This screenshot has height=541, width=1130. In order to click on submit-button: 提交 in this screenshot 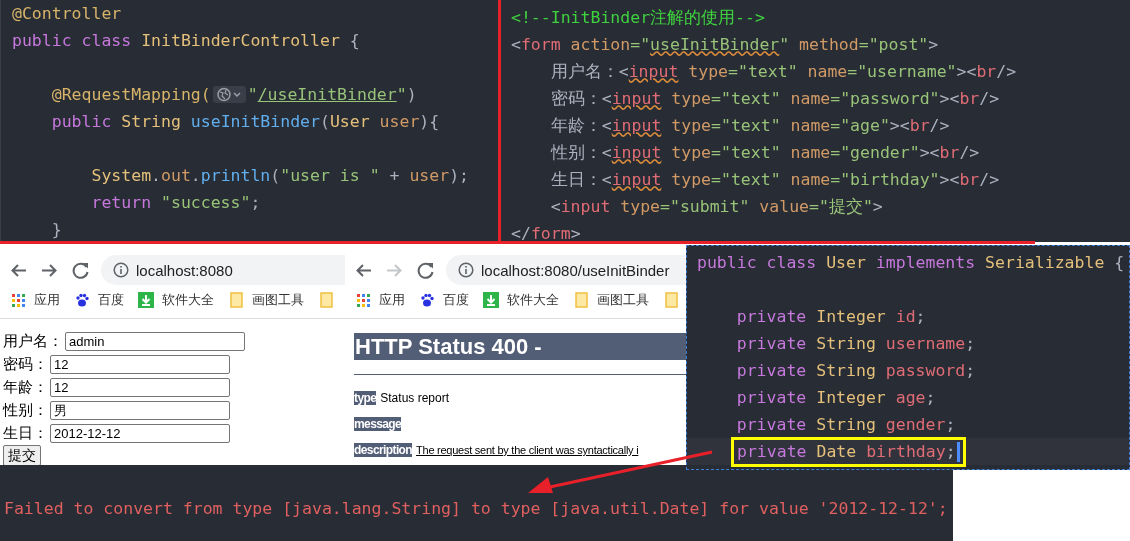, I will do `click(22, 455)`.